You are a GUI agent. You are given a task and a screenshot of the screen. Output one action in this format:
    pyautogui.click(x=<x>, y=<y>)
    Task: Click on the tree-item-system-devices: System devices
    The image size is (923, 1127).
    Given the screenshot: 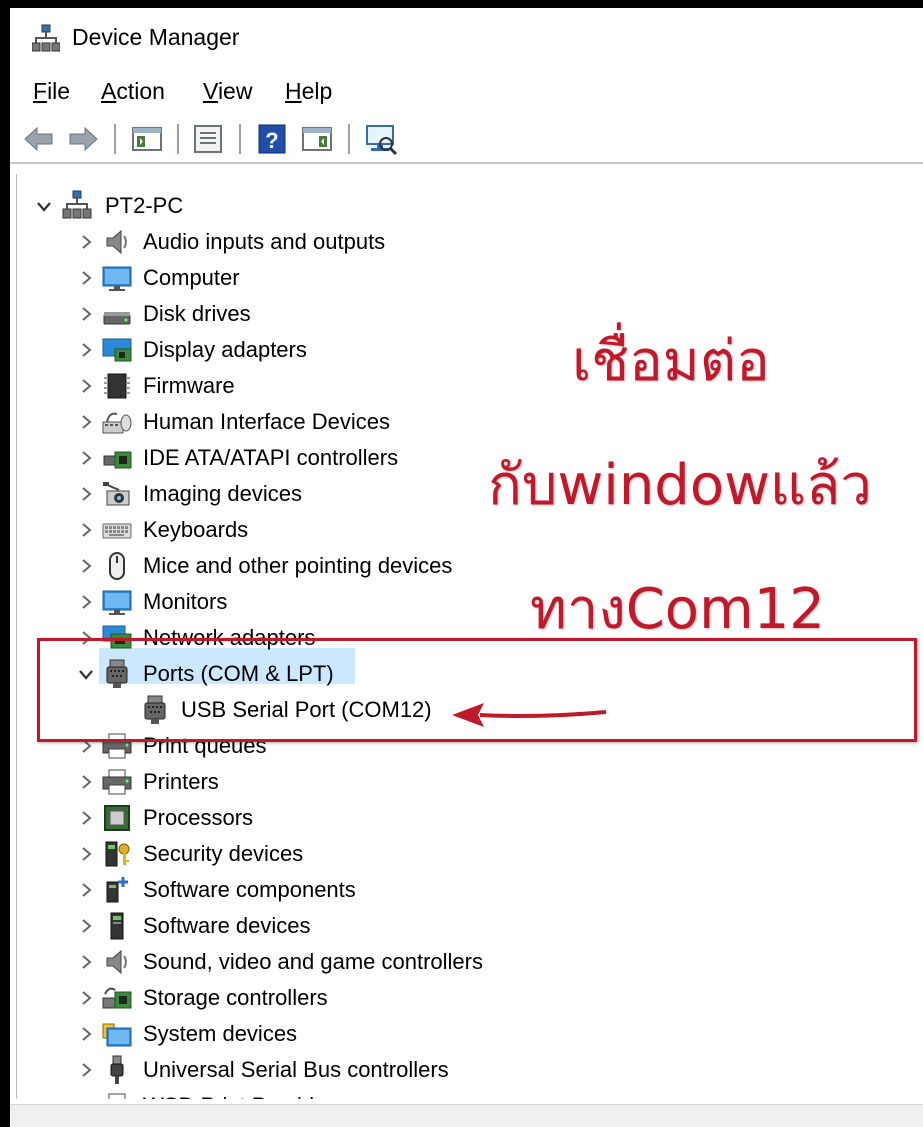 What is the action you would take?
    pyautogui.click(x=317, y=1034)
    